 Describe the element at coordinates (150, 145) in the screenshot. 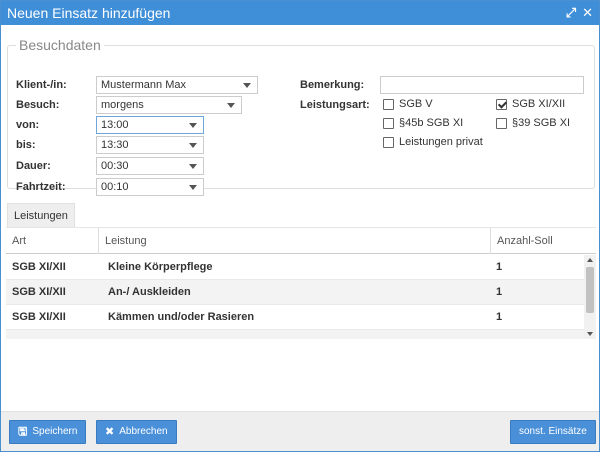

I see `bis-select: 13:30` at that location.